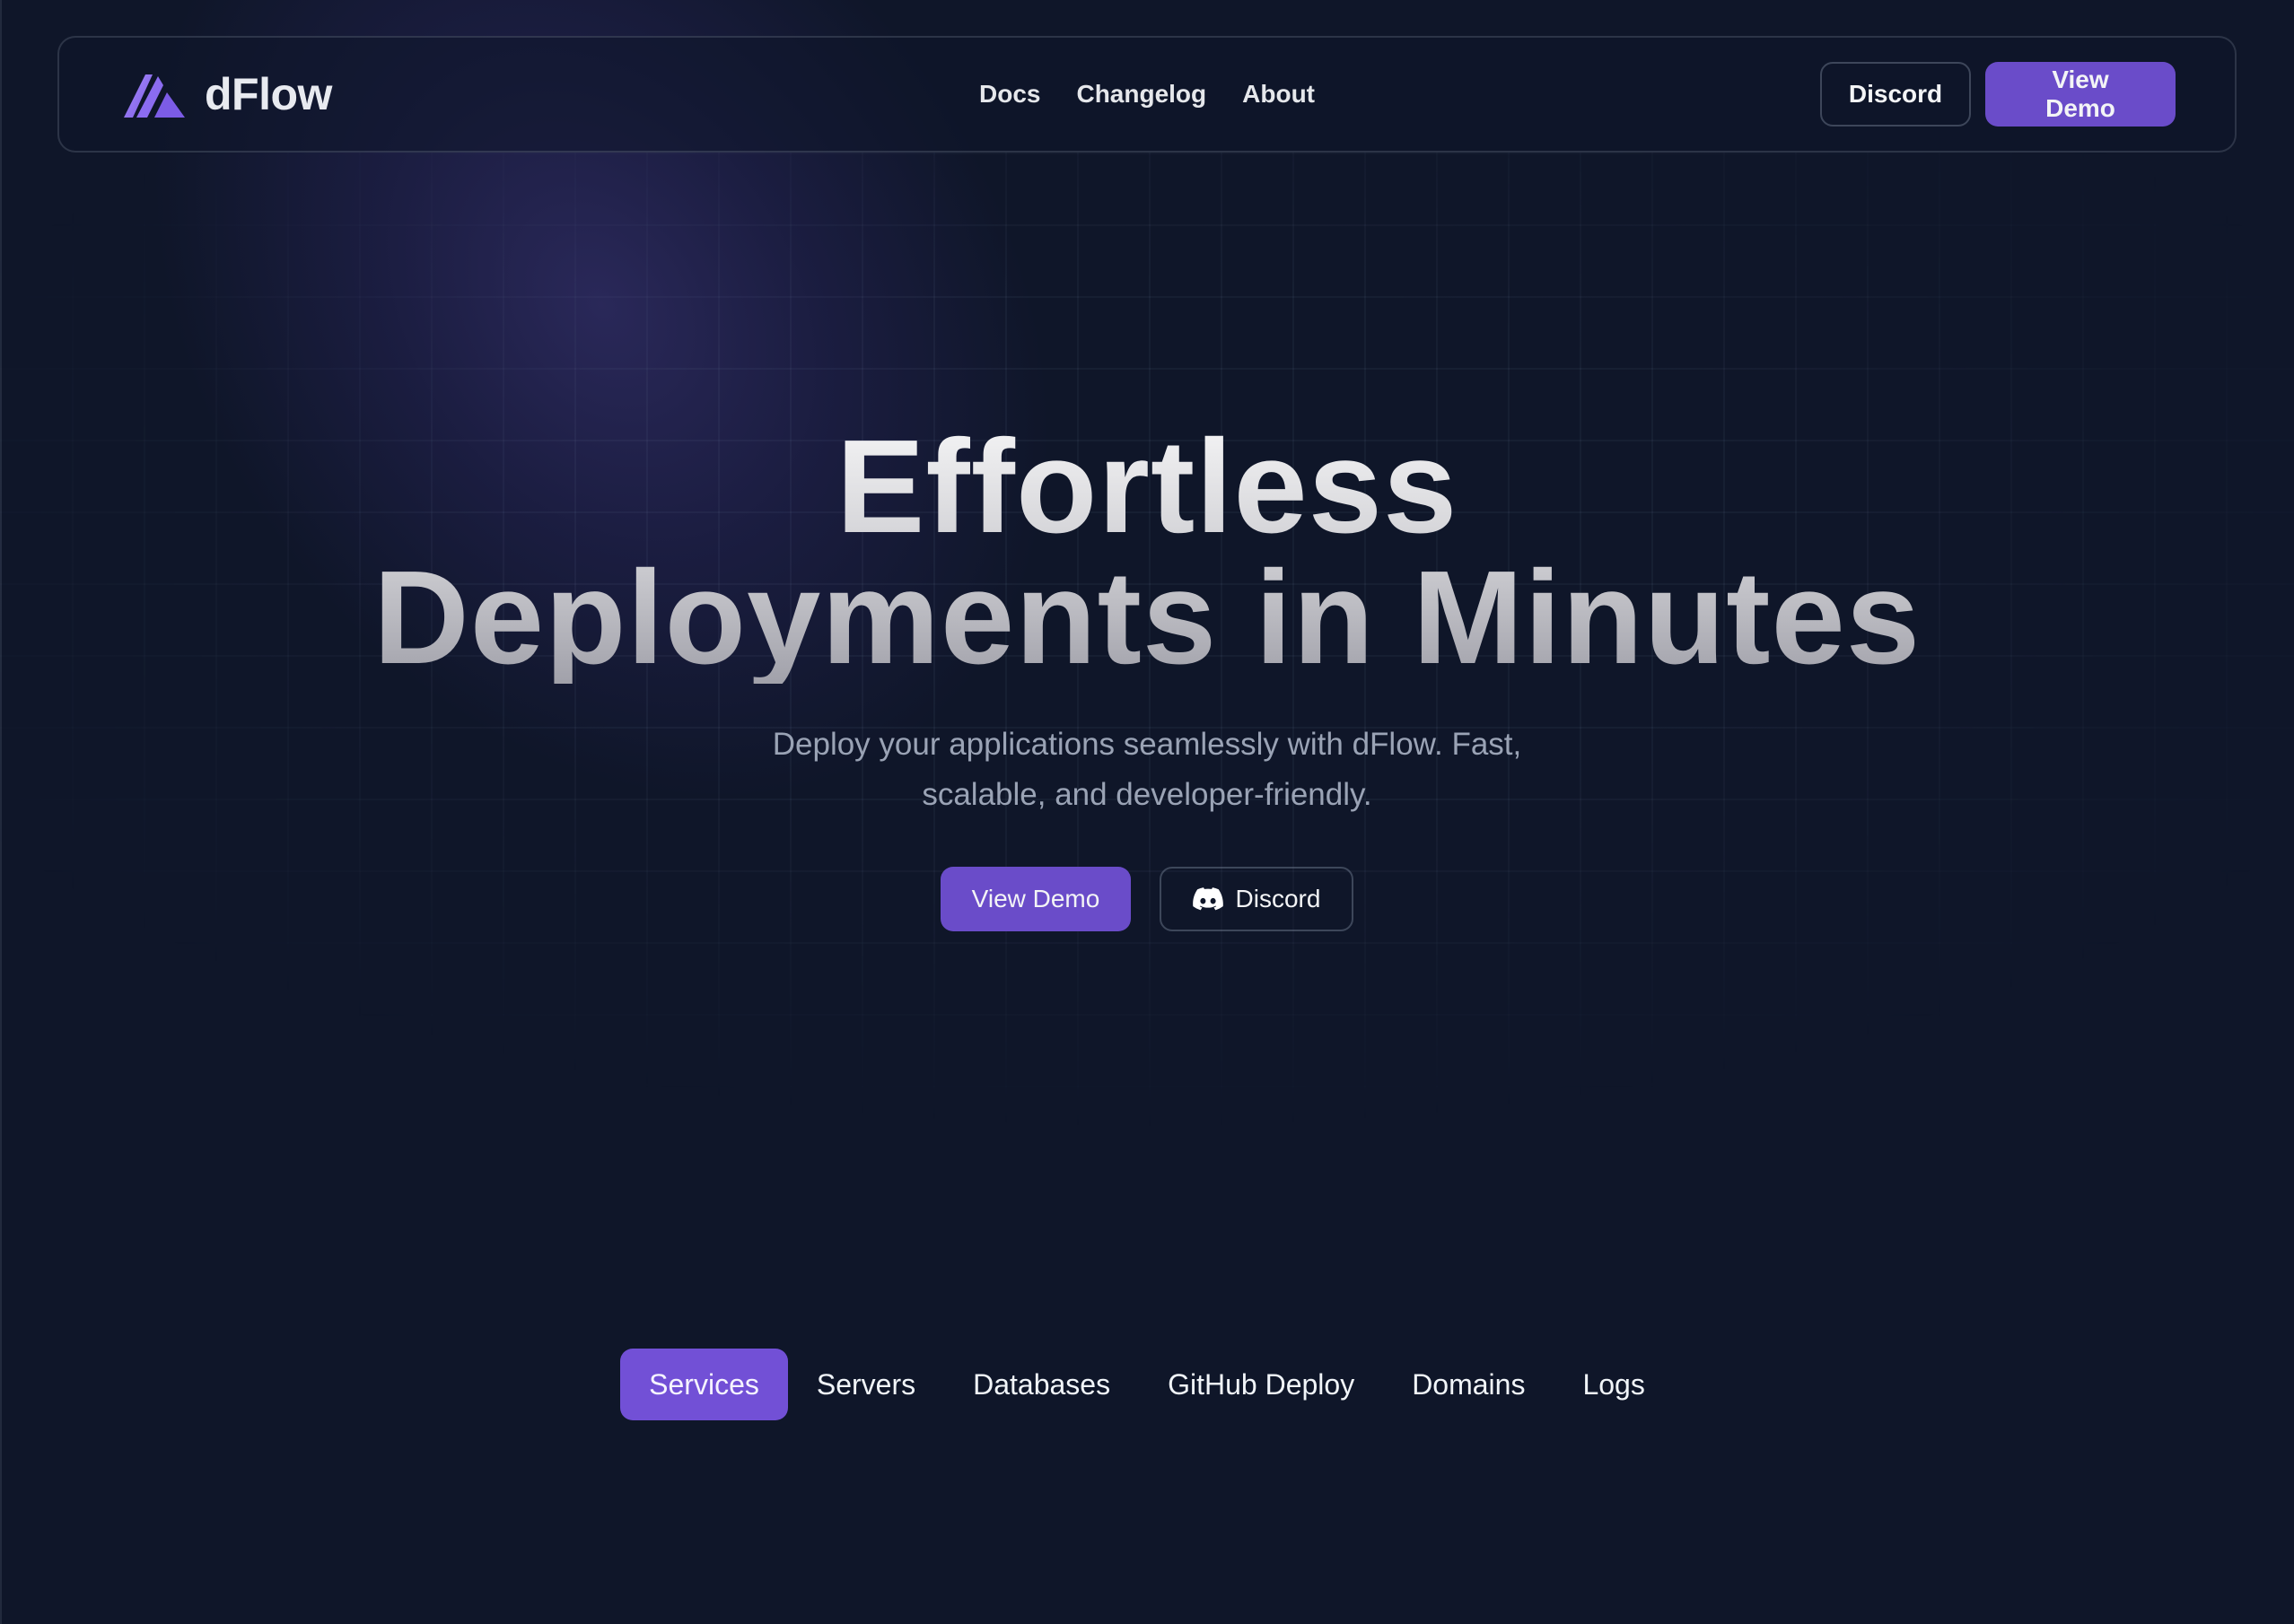 The width and height of the screenshot is (2294, 1624). I want to click on hero-discord-button: Discord, so click(1257, 899).